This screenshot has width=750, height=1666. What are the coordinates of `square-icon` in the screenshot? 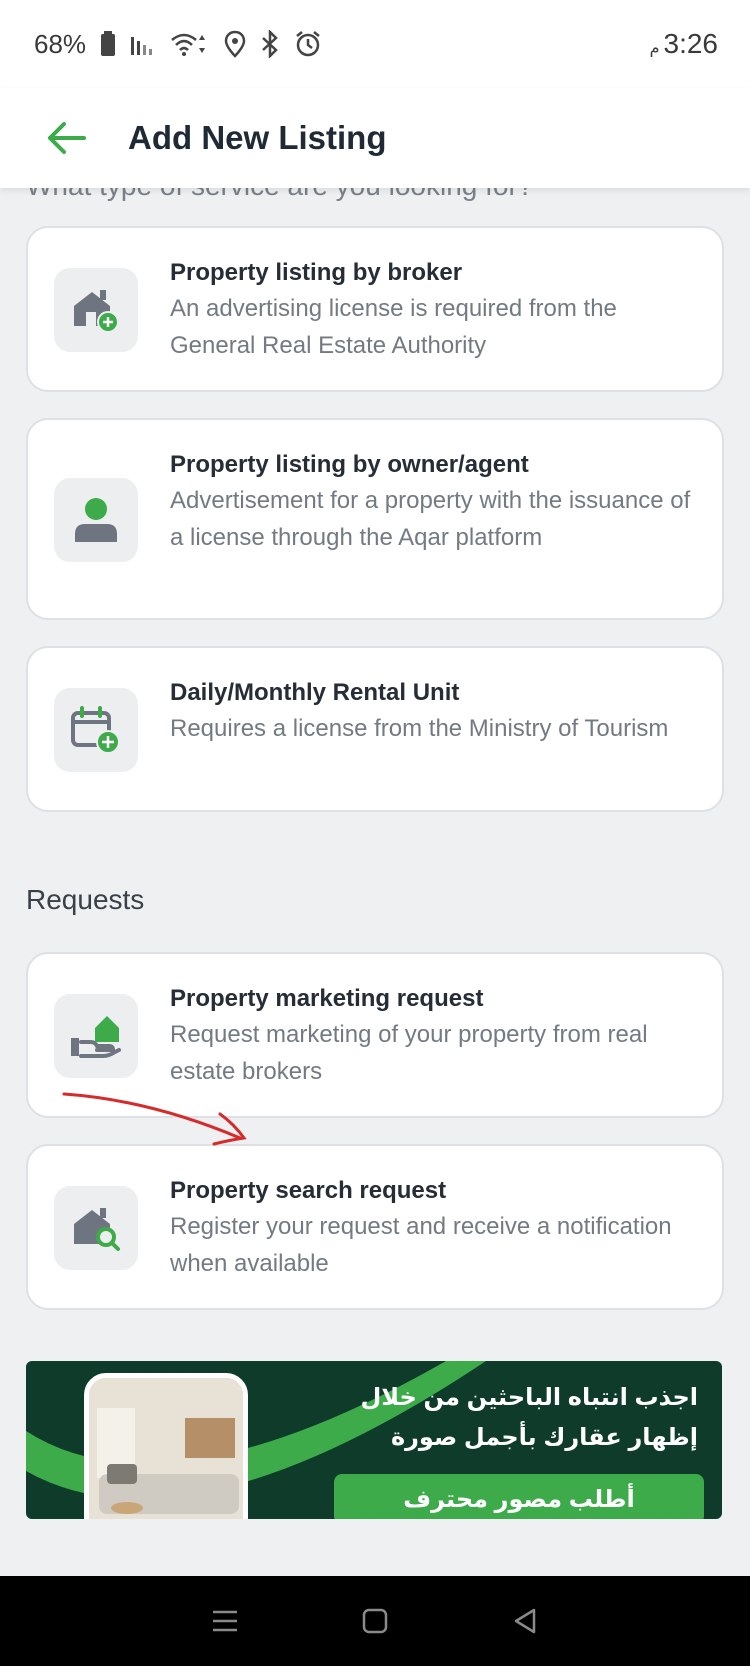 It's located at (375, 1621).